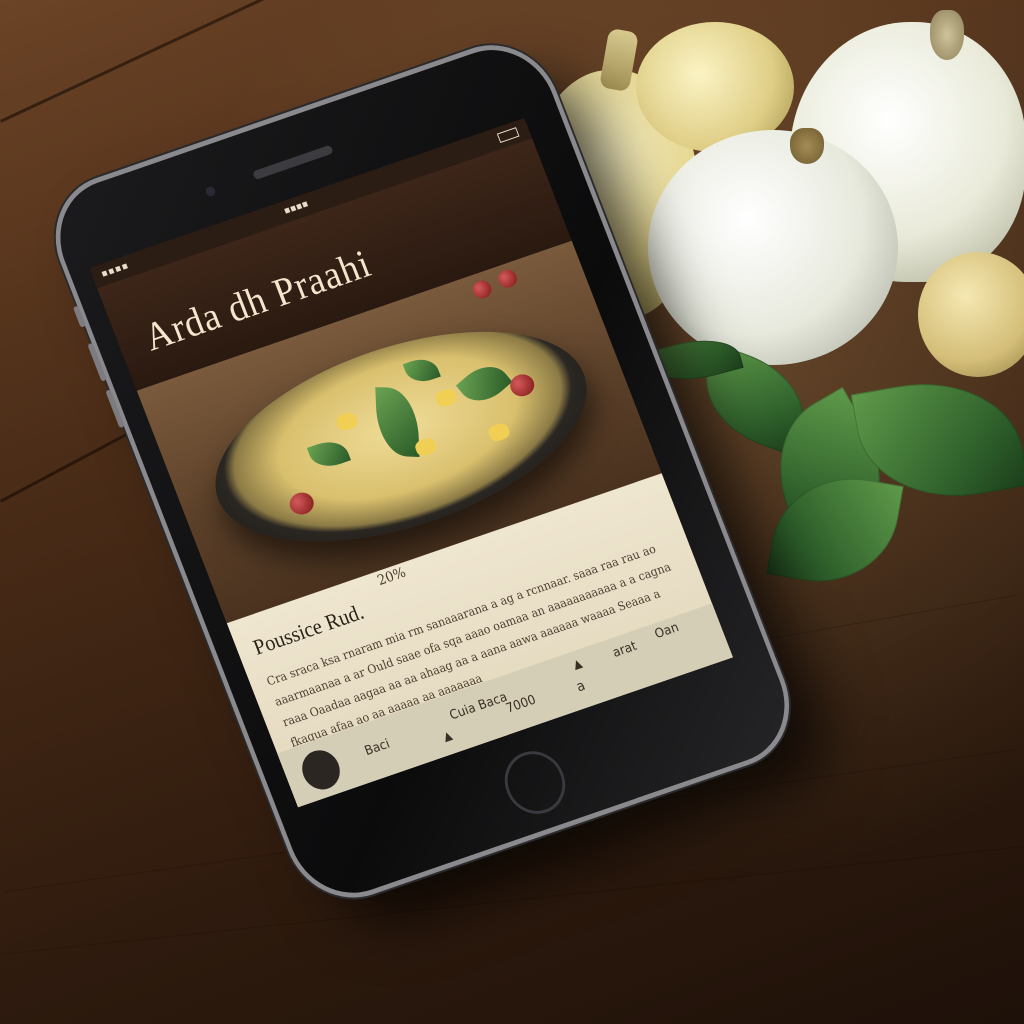 The width and height of the screenshot is (1024, 1024). Describe the element at coordinates (293, 162) in the screenshot. I see `earpiece-speaker` at that location.